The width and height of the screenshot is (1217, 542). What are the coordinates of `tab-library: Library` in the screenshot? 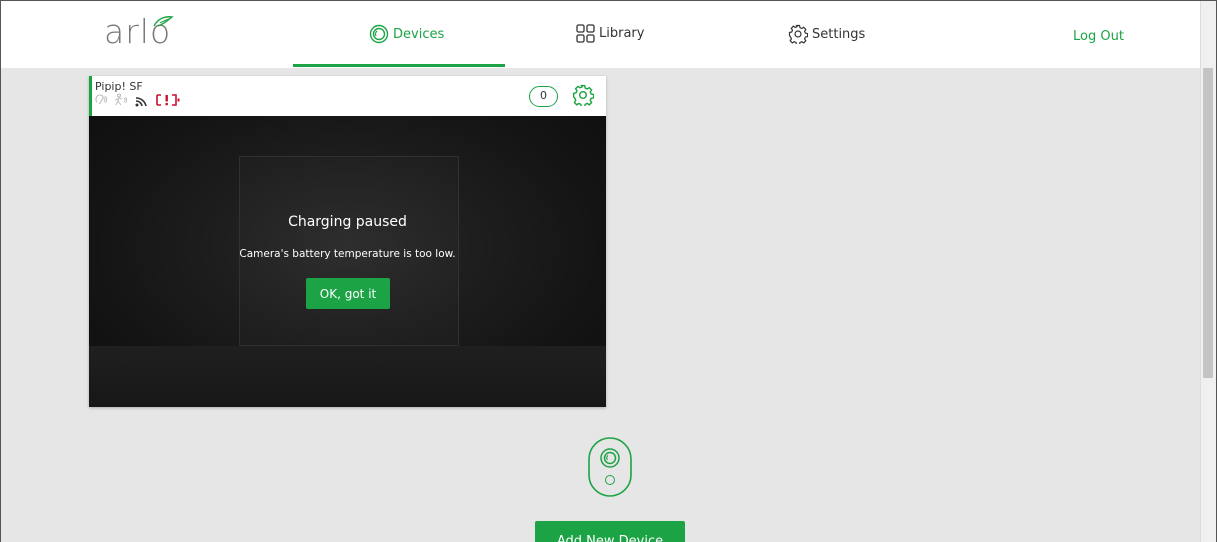 It's located at (610, 33).